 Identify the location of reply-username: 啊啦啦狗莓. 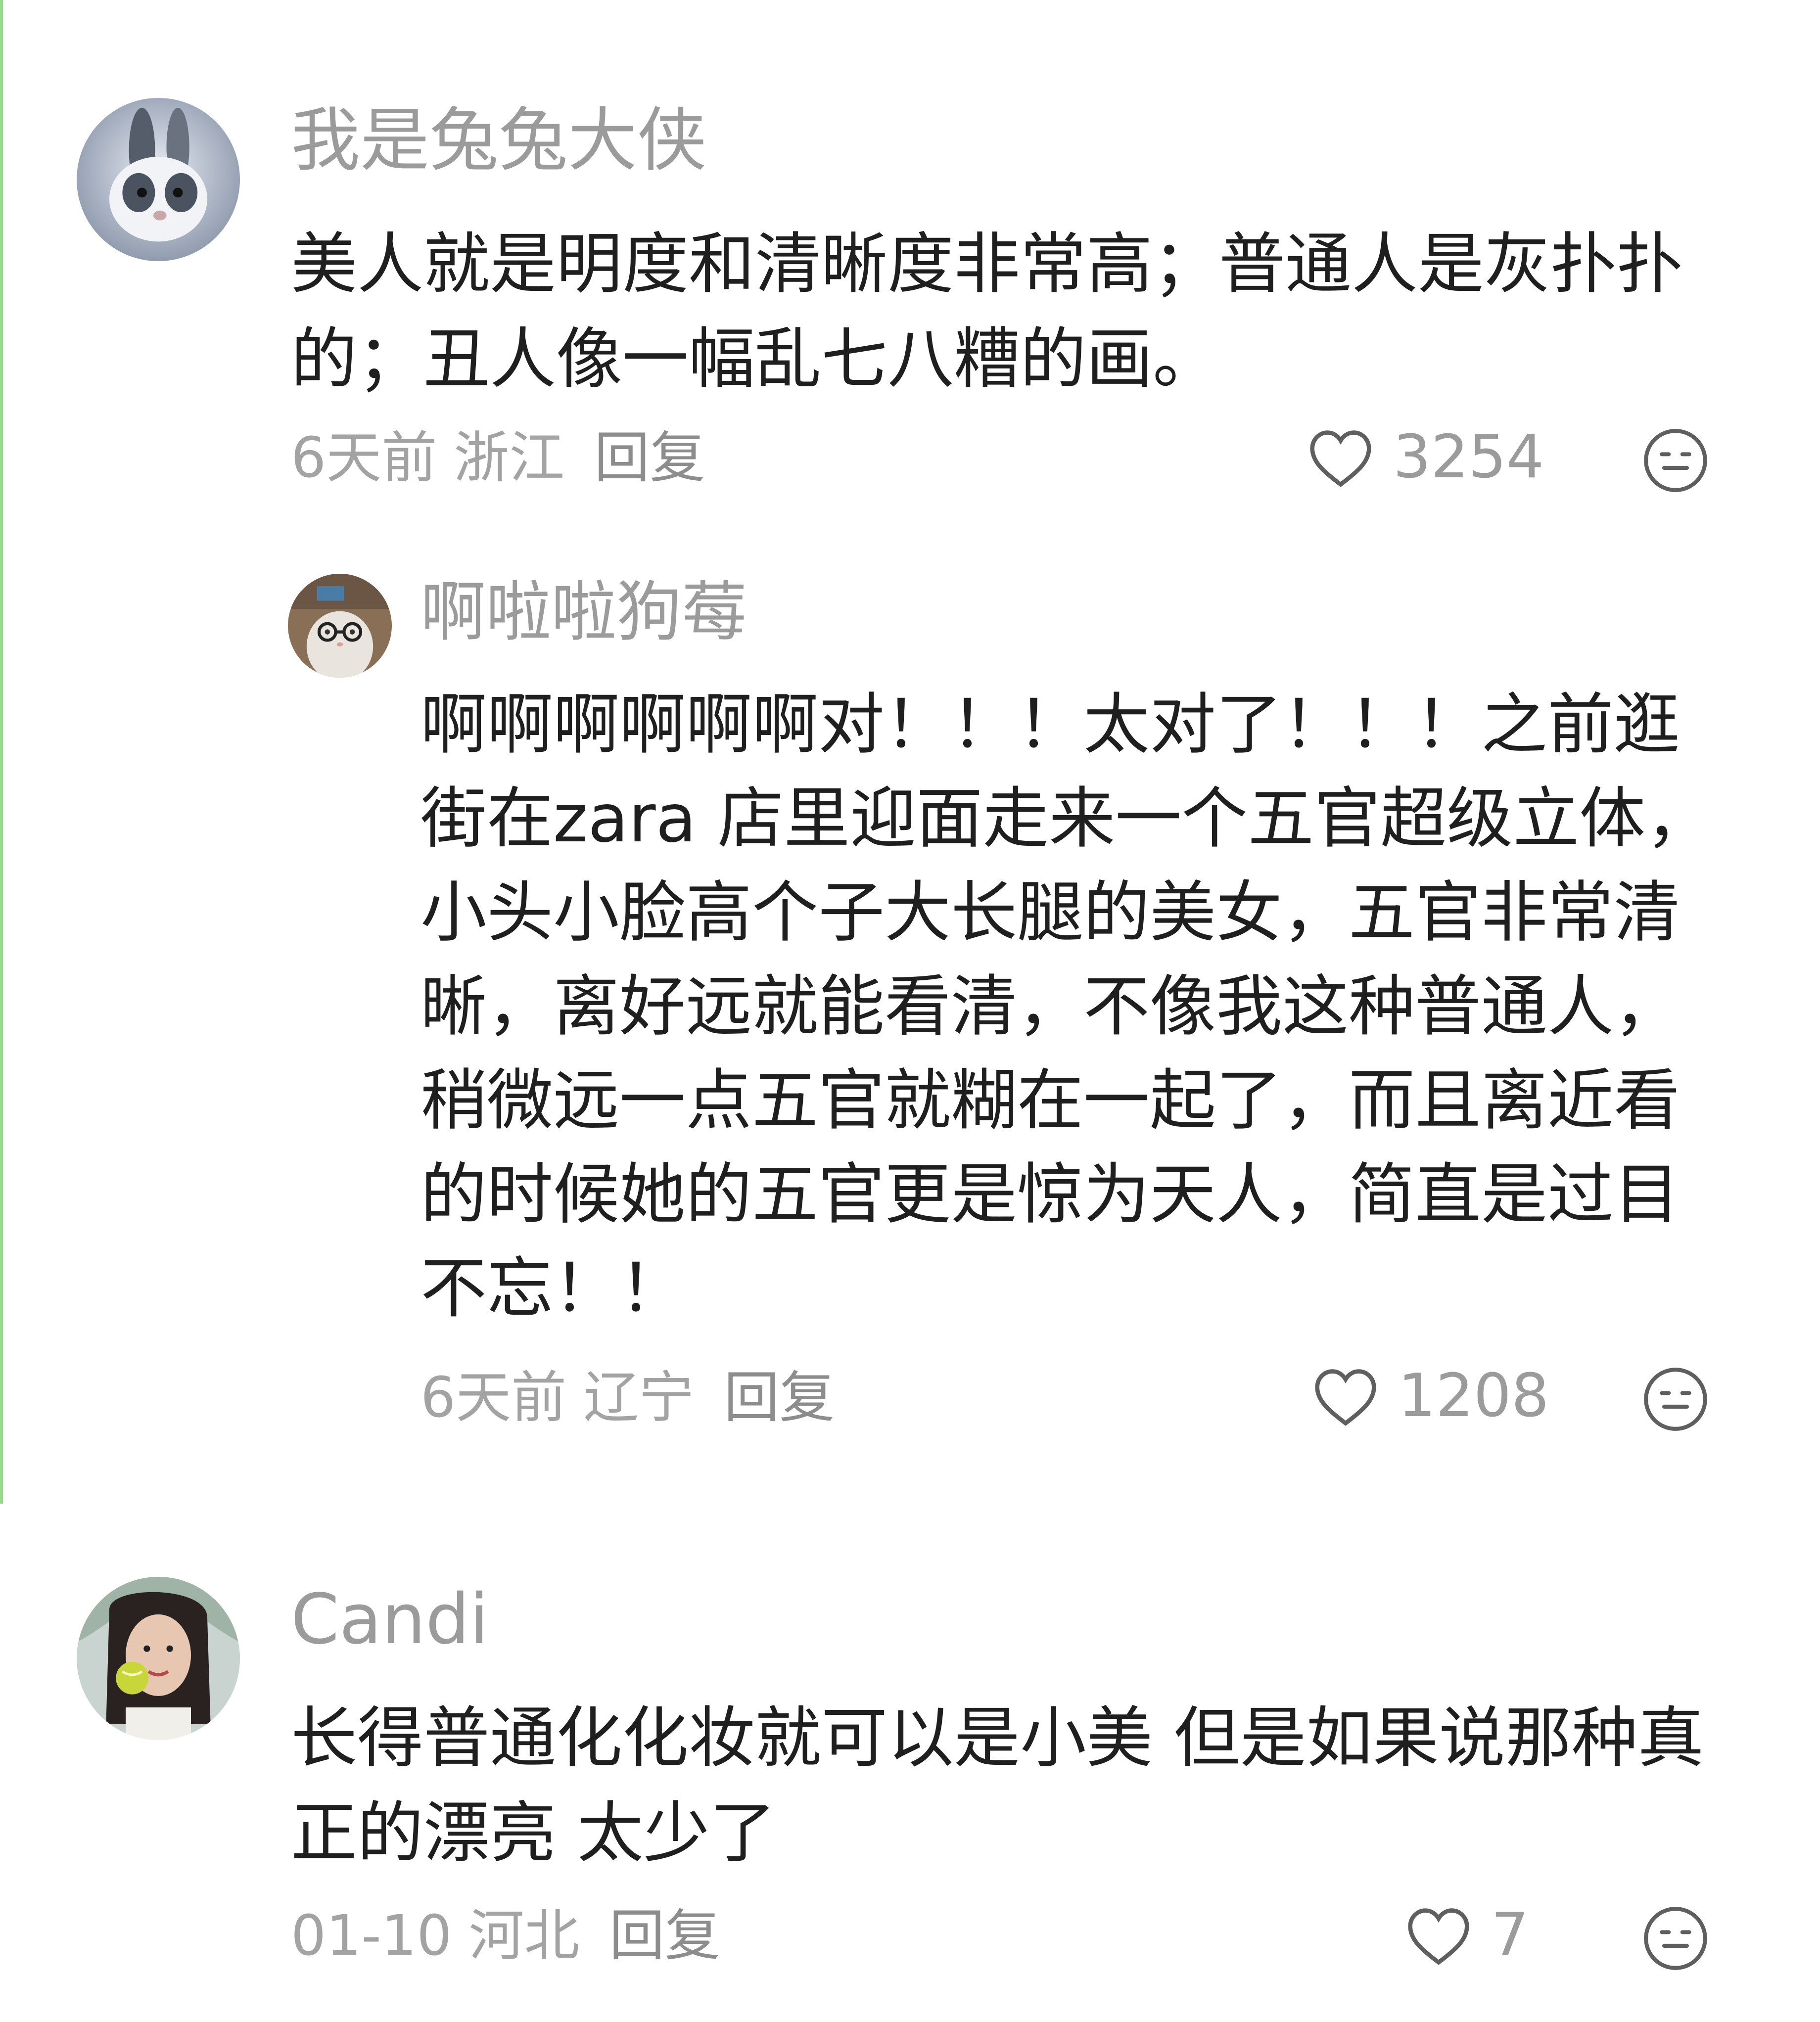
(583, 612).